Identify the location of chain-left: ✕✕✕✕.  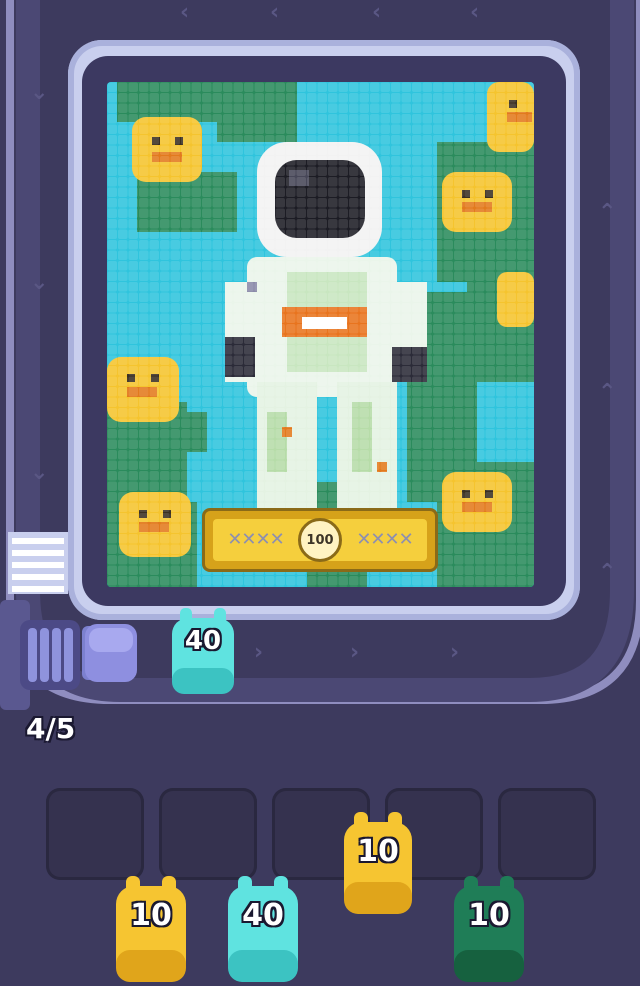
(255, 540).